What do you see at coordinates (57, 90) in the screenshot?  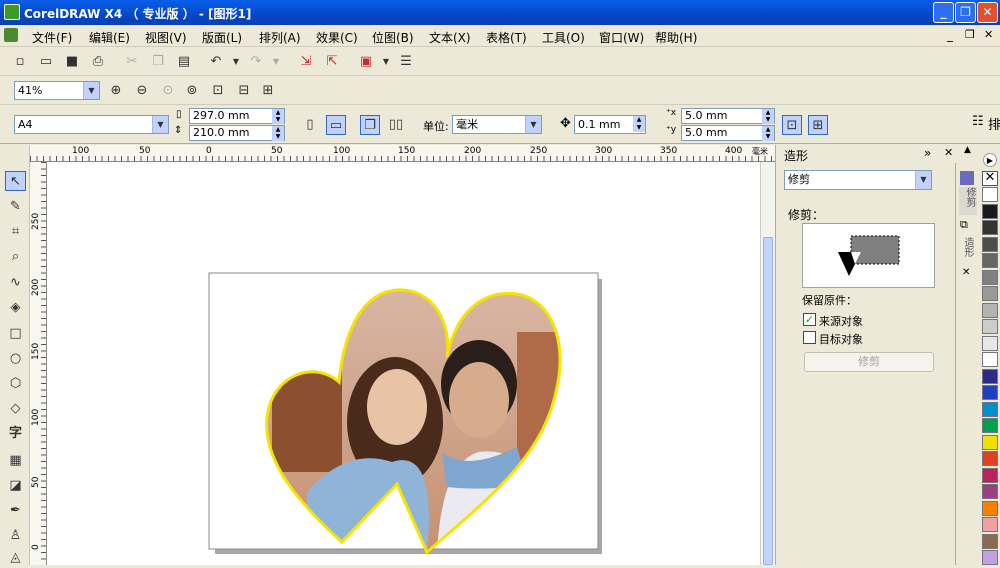 I see `zoom-level-select: 41% ▼` at bounding box center [57, 90].